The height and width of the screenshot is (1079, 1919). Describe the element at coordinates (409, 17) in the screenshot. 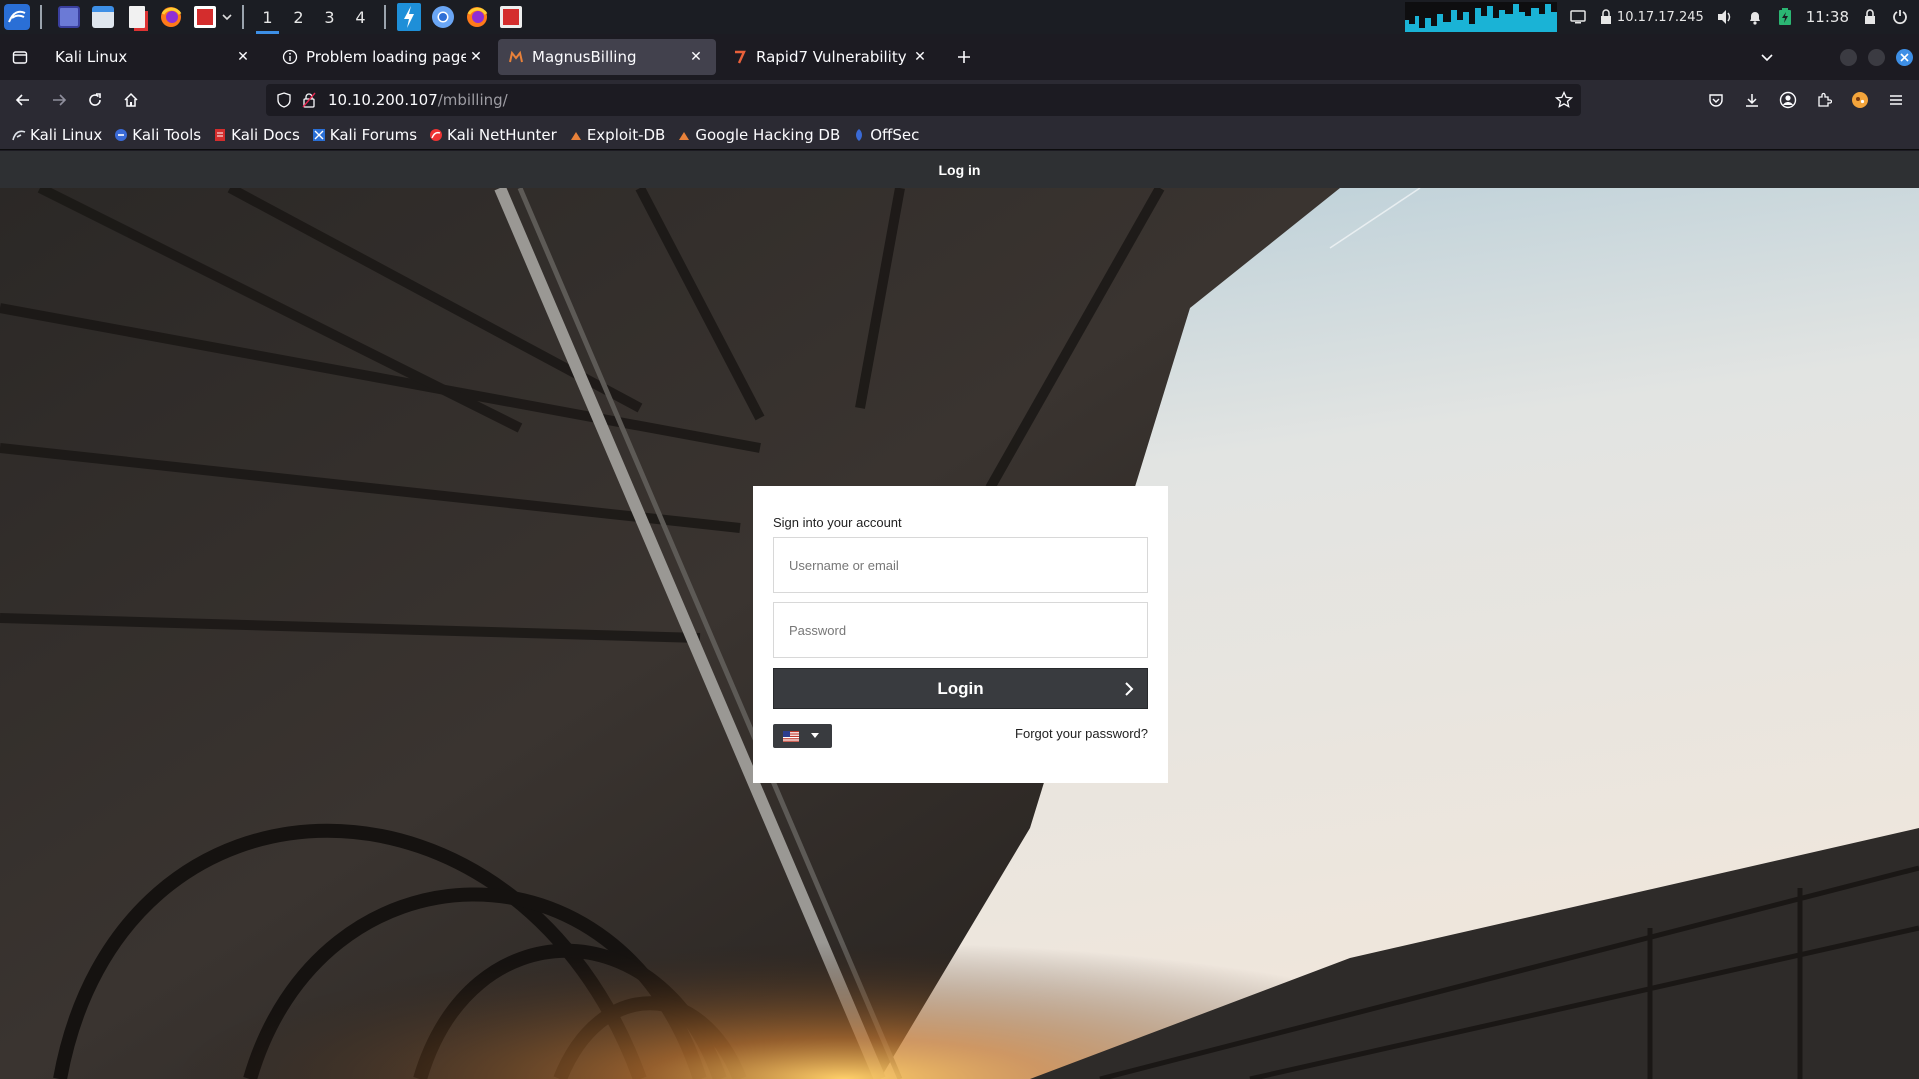

I see `burp-launcher` at that location.